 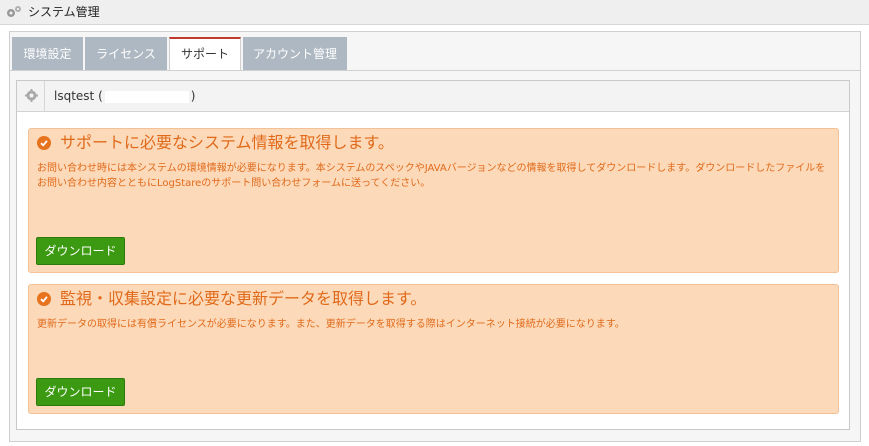 What do you see at coordinates (295, 54) in the screenshot?
I see `tab-account-management: アカウント管理` at bounding box center [295, 54].